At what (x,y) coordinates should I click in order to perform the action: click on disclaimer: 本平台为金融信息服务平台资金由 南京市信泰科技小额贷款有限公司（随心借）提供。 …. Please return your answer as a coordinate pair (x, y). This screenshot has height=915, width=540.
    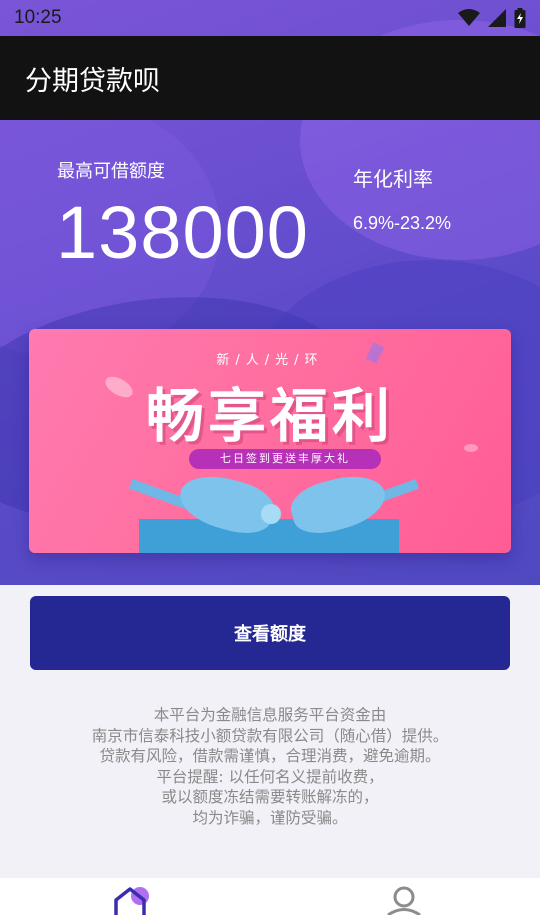
    Looking at the image, I should click on (270, 766).